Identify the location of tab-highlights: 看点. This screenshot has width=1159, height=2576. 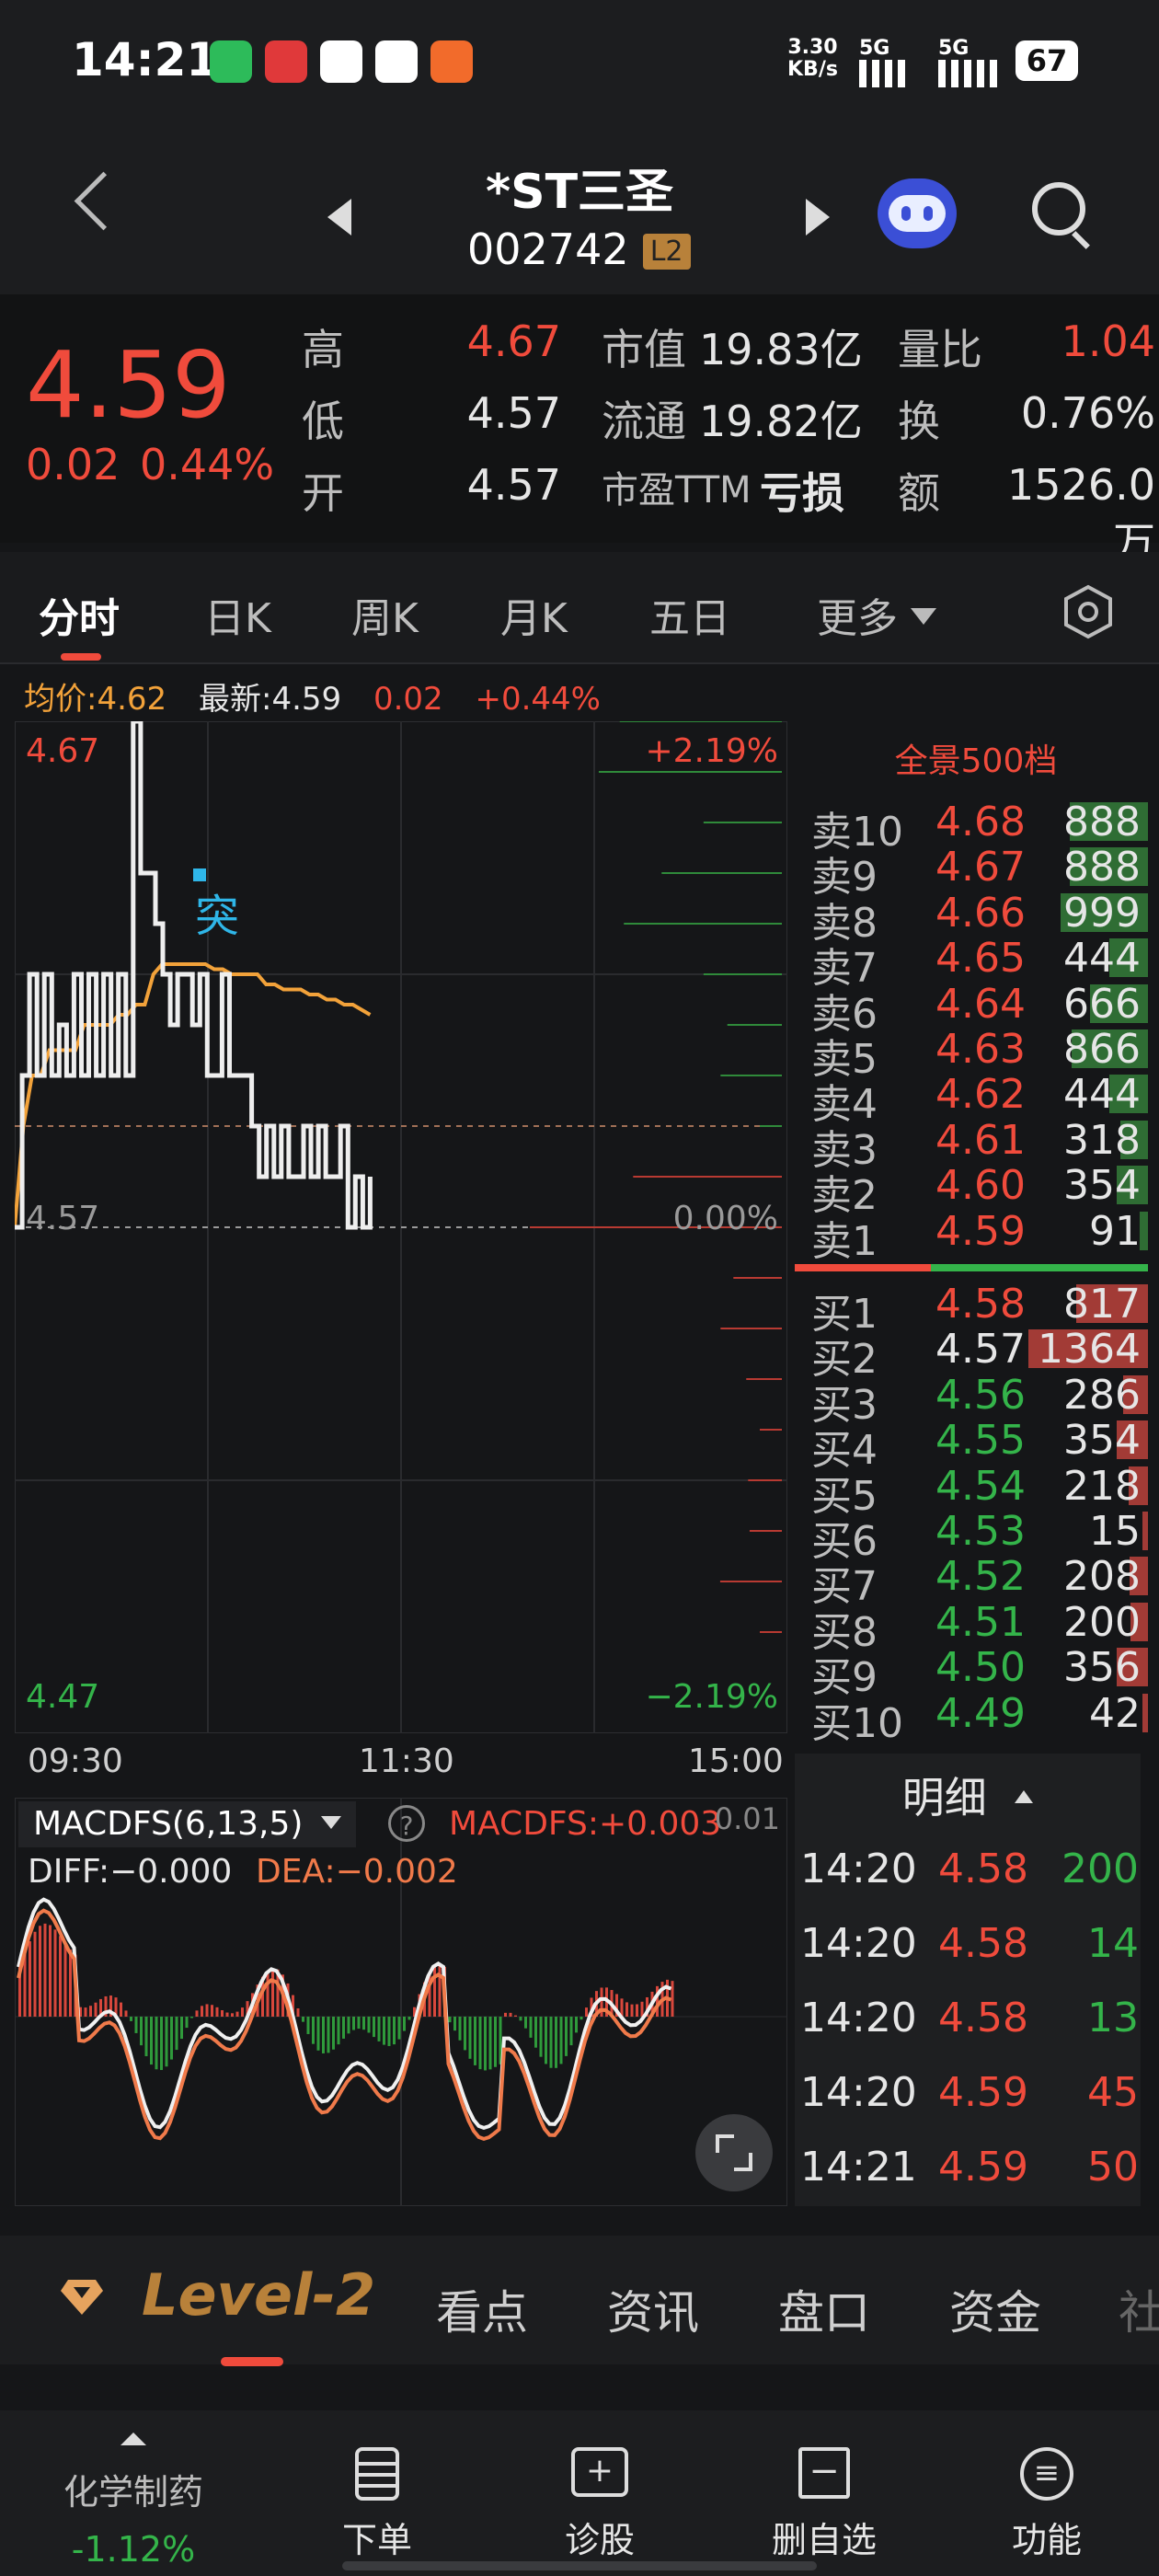
(482, 2309).